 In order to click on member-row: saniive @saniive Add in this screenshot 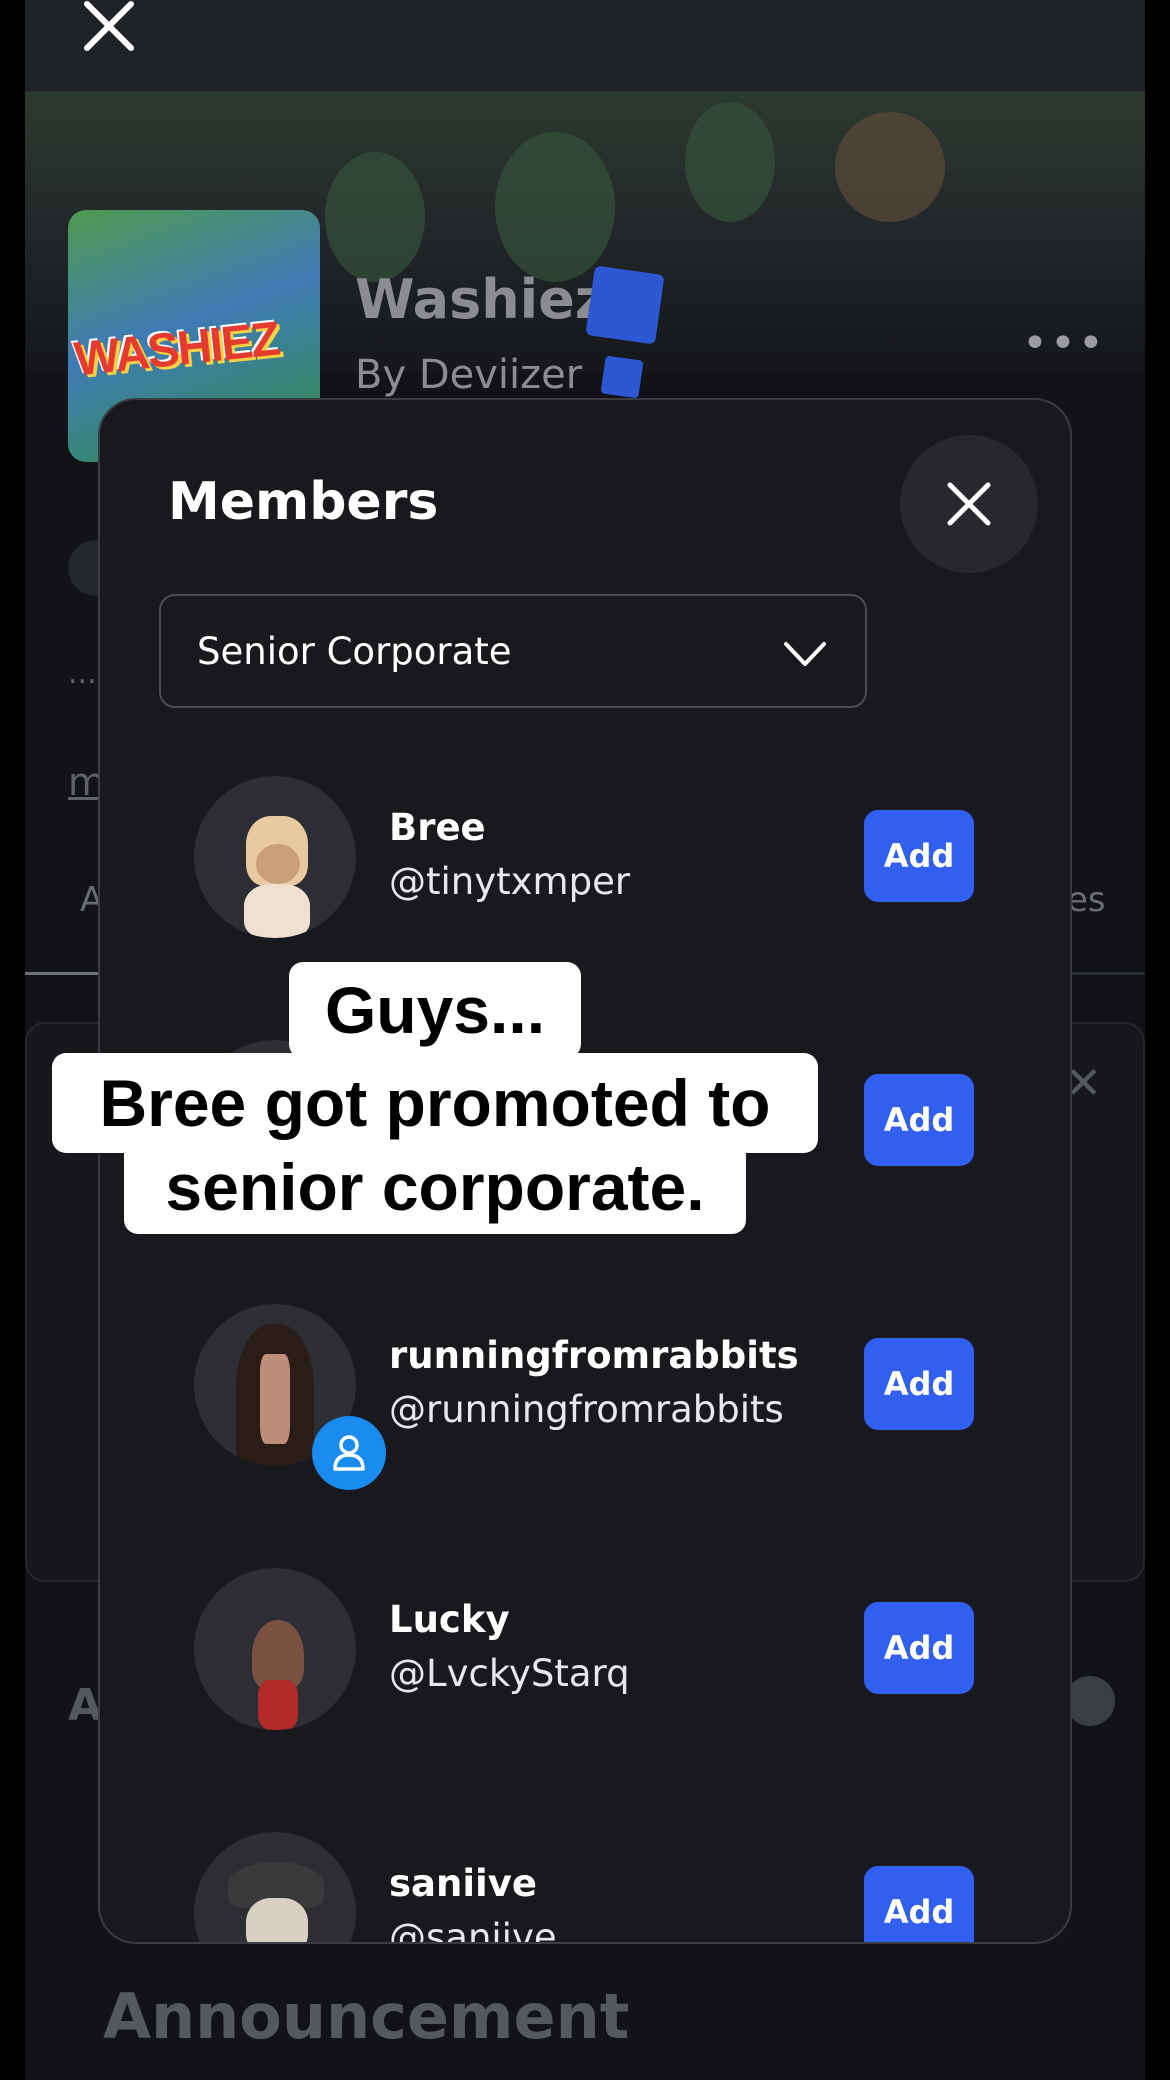, I will do `click(585, 1888)`.